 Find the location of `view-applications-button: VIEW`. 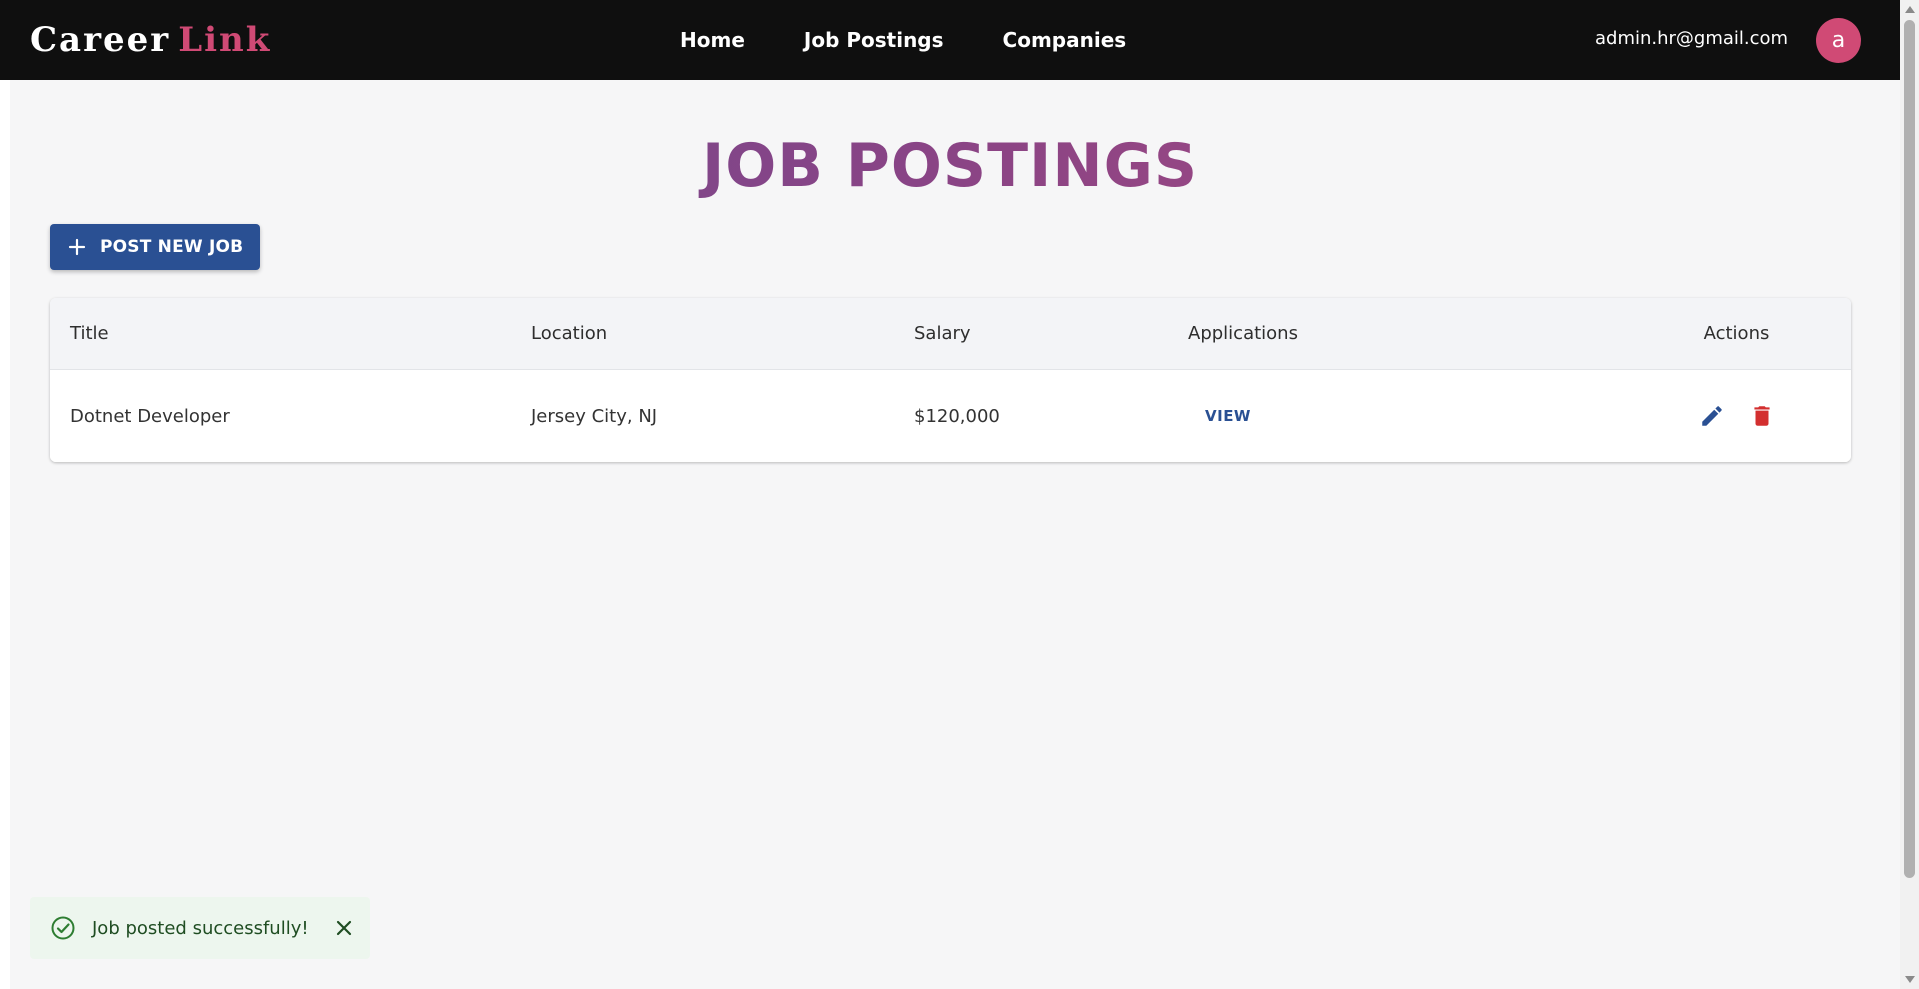

view-applications-button: VIEW is located at coordinates (1228, 416).